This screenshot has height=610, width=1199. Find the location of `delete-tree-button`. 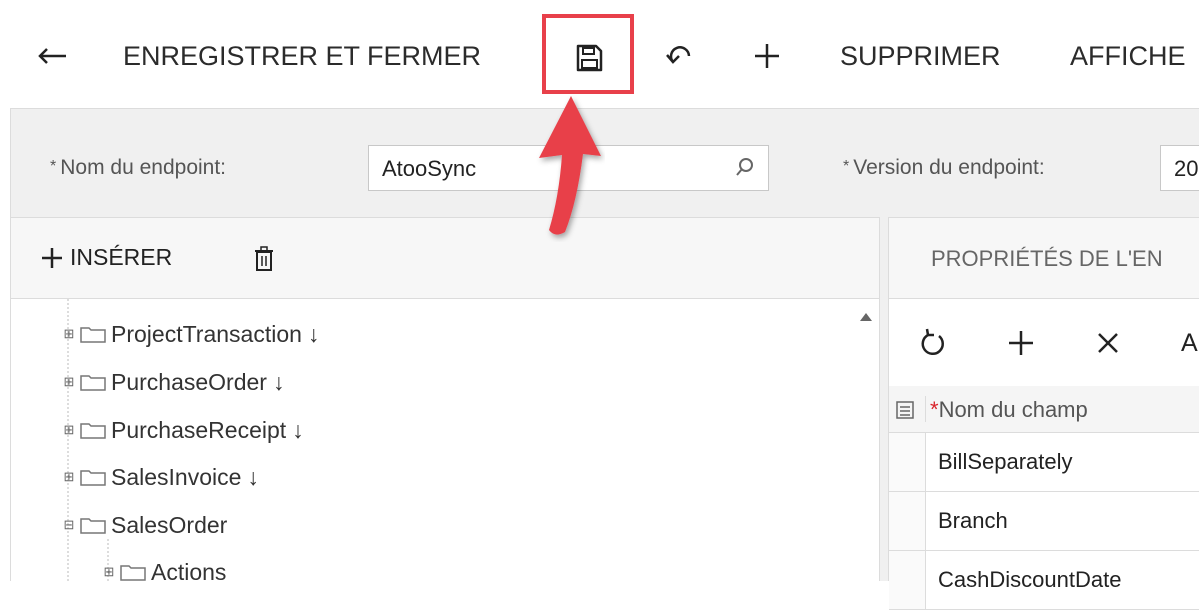

delete-tree-button is located at coordinates (264, 261).